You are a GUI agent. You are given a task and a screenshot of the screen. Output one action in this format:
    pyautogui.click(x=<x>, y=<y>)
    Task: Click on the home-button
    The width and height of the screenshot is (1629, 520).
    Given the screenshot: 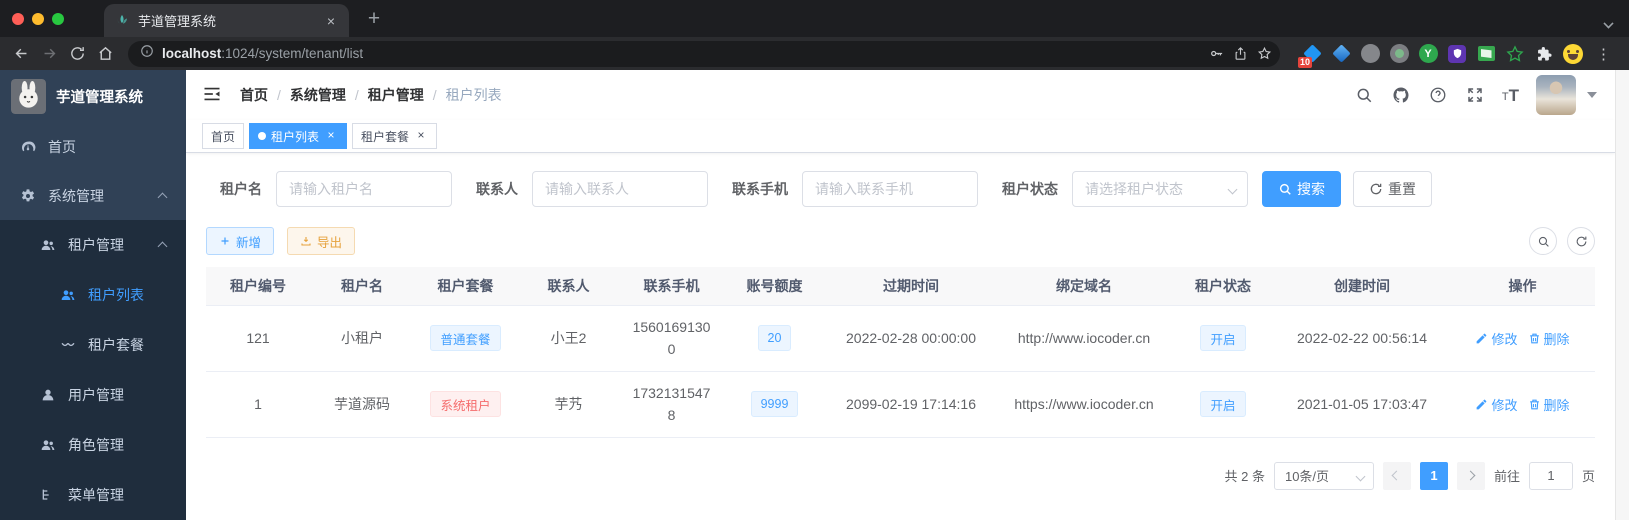 What is the action you would take?
    pyautogui.click(x=105, y=54)
    